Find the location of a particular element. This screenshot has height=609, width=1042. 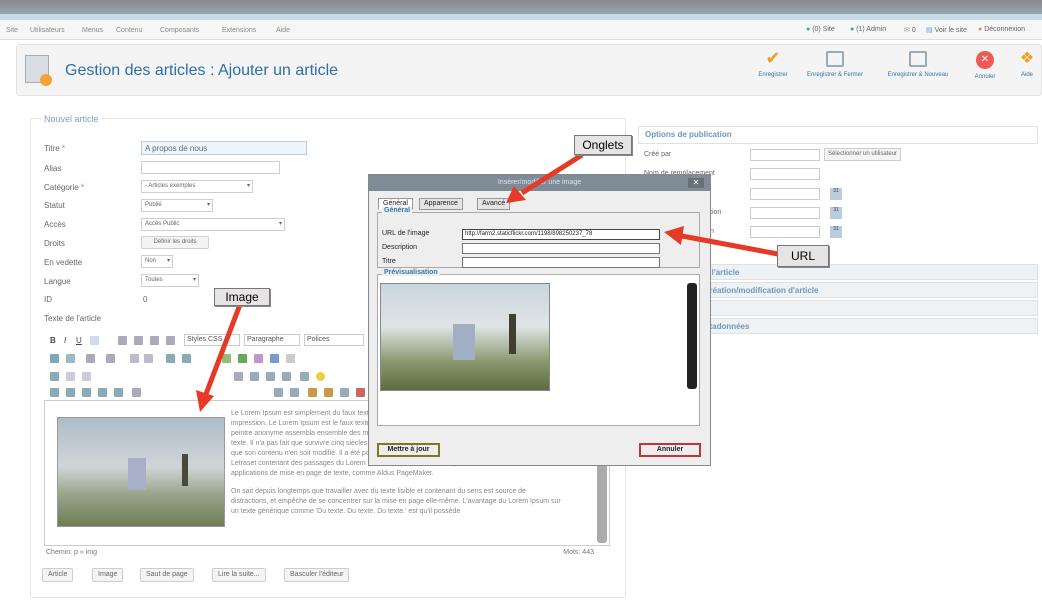

image-callout: Image is located at coordinates (242, 297).